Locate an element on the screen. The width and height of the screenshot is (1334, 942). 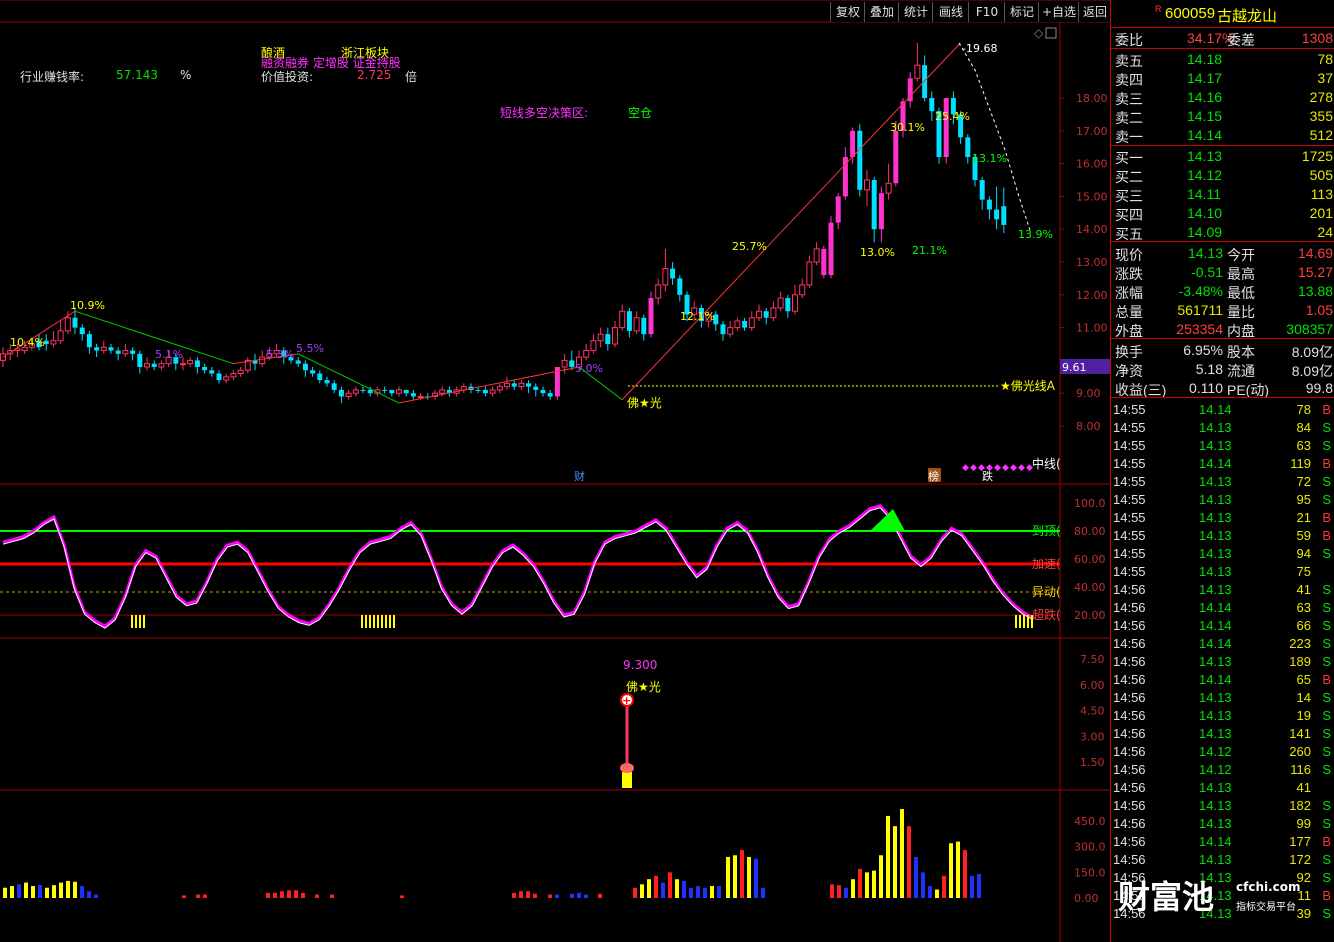
tick-row: 14:56 14.13 41 is located at coordinates (1223, 788).